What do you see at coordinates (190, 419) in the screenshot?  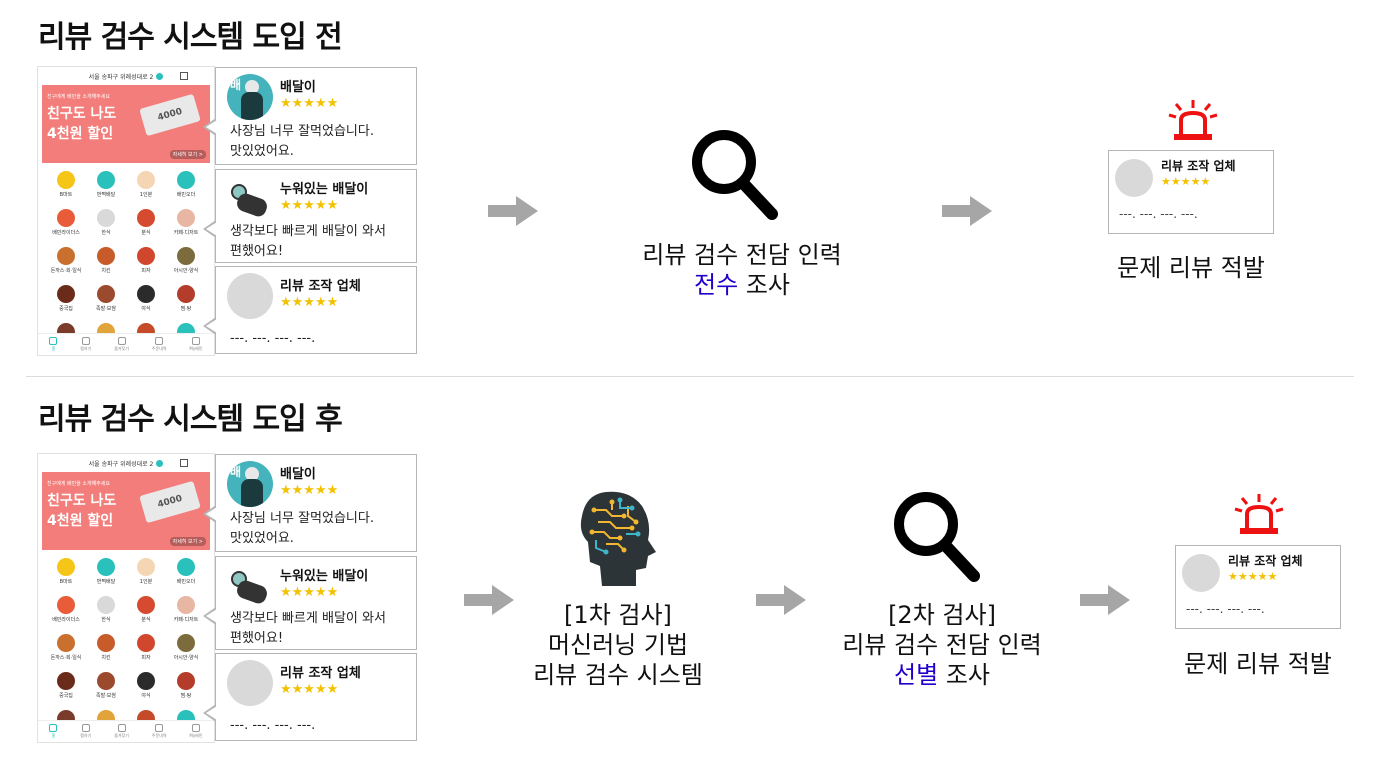 I see `section-title-after: 리뷰 검수 시스템 도입 후` at bounding box center [190, 419].